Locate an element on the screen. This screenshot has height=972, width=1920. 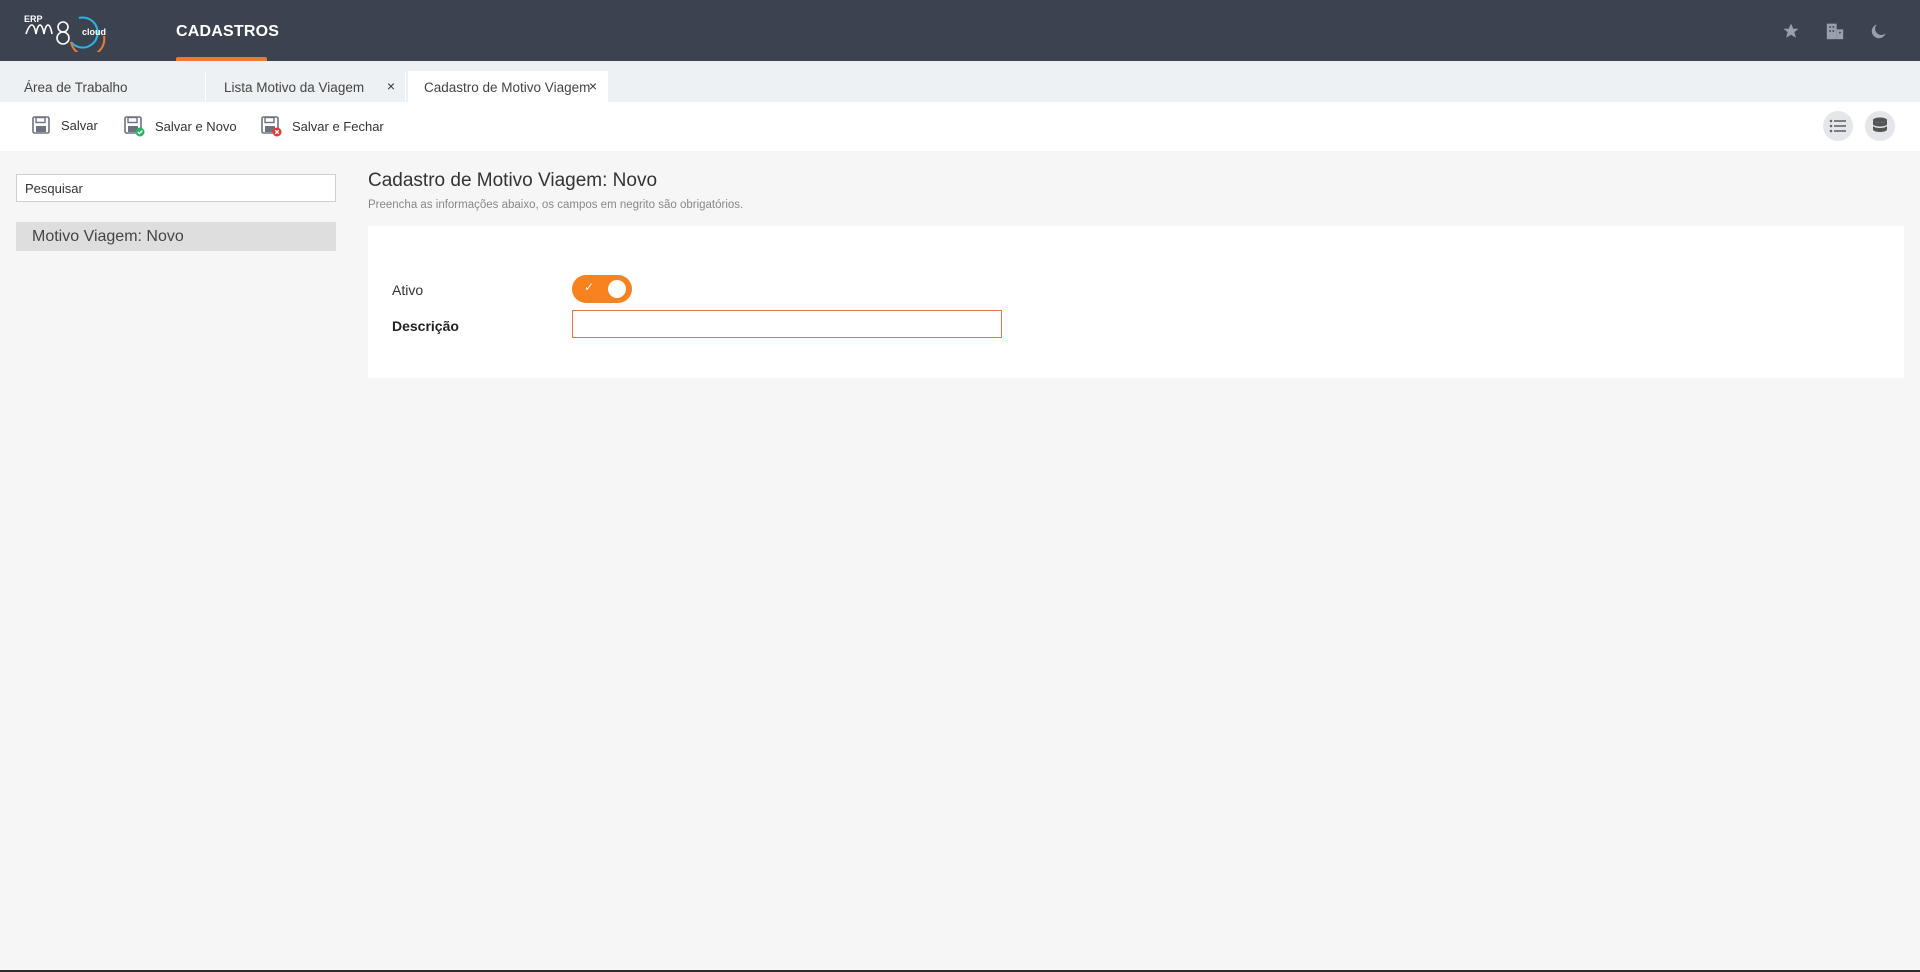
tab-label: Lista Motivo da Viagem is located at coordinates (294, 87).